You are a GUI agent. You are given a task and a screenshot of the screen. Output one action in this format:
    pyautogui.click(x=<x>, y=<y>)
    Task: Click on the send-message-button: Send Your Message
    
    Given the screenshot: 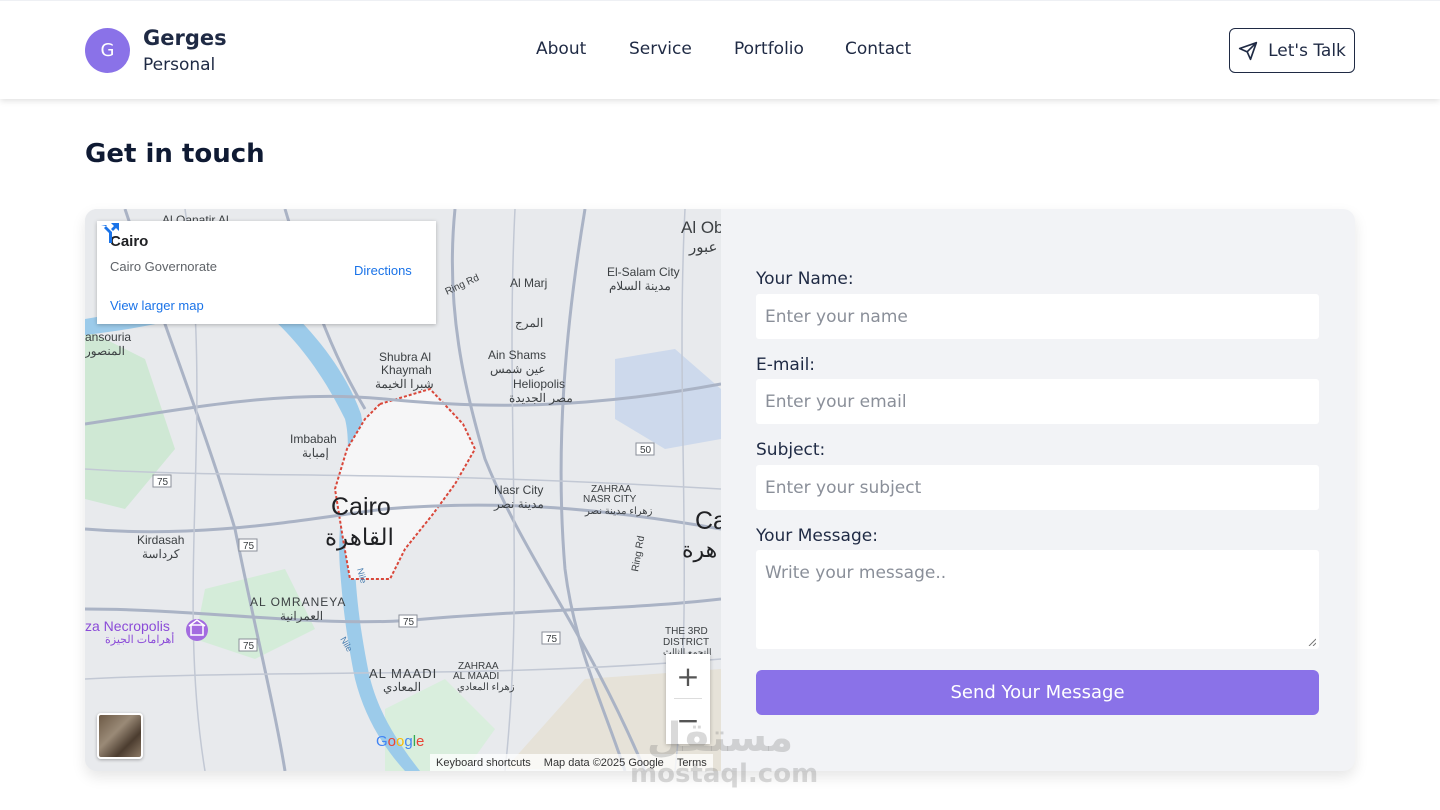 What is the action you would take?
    pyautogui.click(x=1037, y=692)
    